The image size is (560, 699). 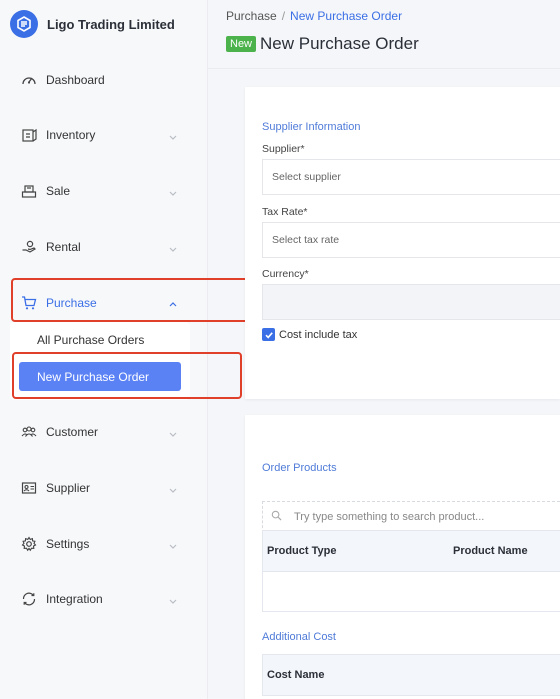 What do you see at coordinates (283, 149) in the screenshot?
I see `supplier-label: Supplier*` at bounding box center [283, 149].